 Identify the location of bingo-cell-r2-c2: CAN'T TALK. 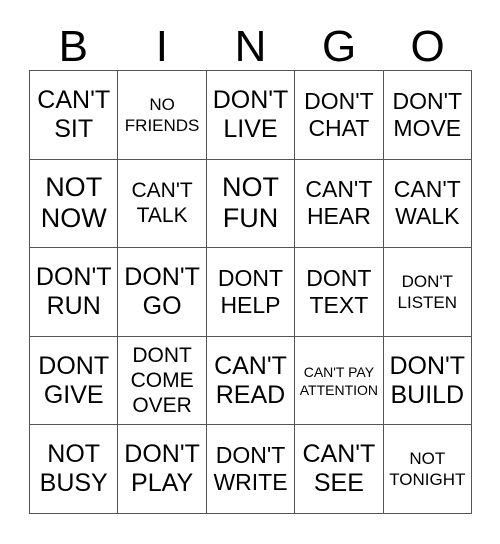
(162, 204).